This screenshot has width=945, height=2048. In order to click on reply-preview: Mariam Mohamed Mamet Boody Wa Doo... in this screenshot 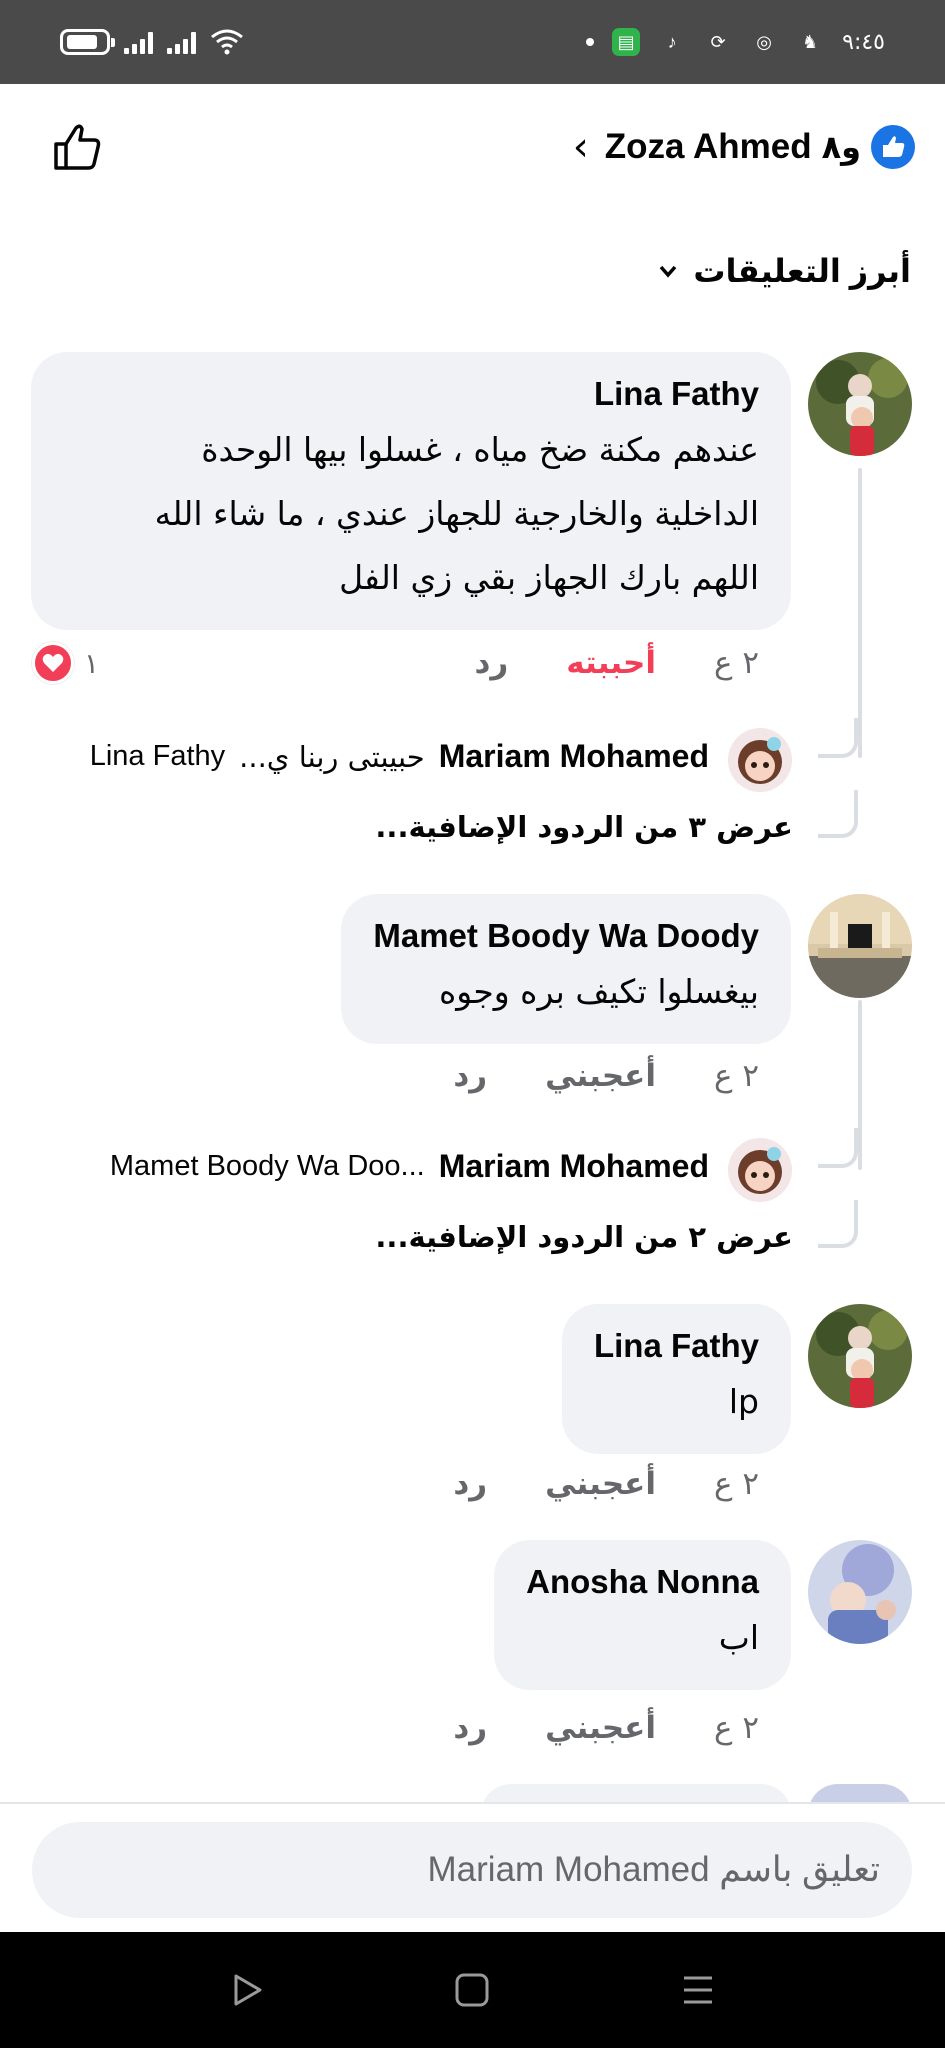, I will do `click(409, 1166)`.